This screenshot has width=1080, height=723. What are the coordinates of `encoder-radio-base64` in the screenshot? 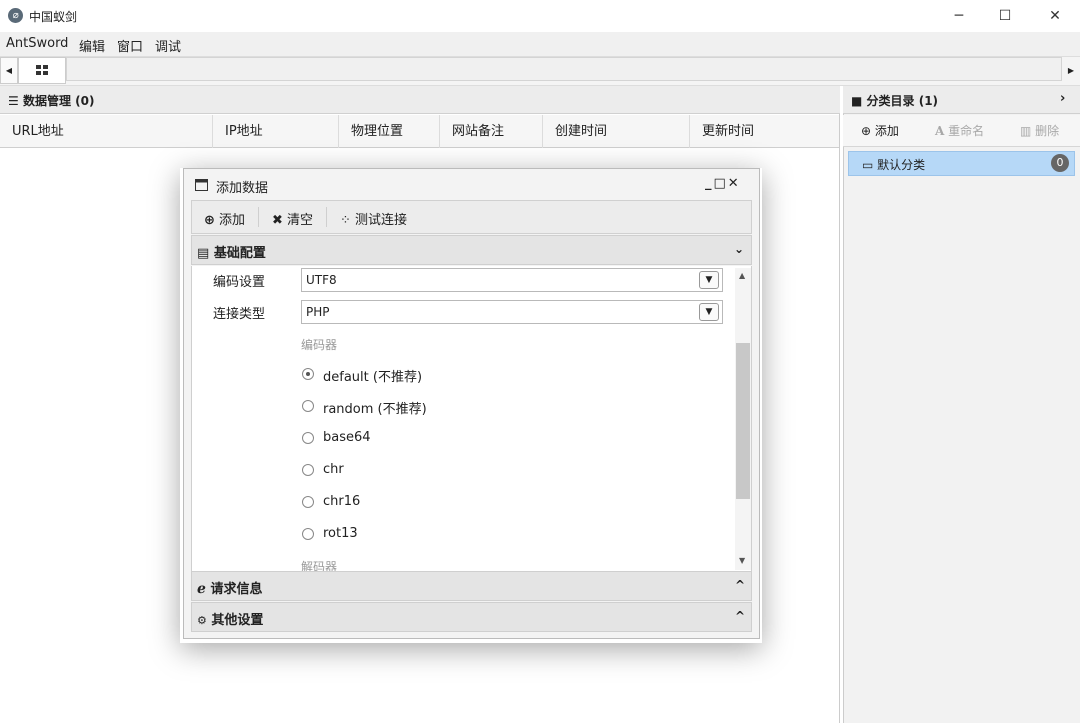 It's located at (308, 438).